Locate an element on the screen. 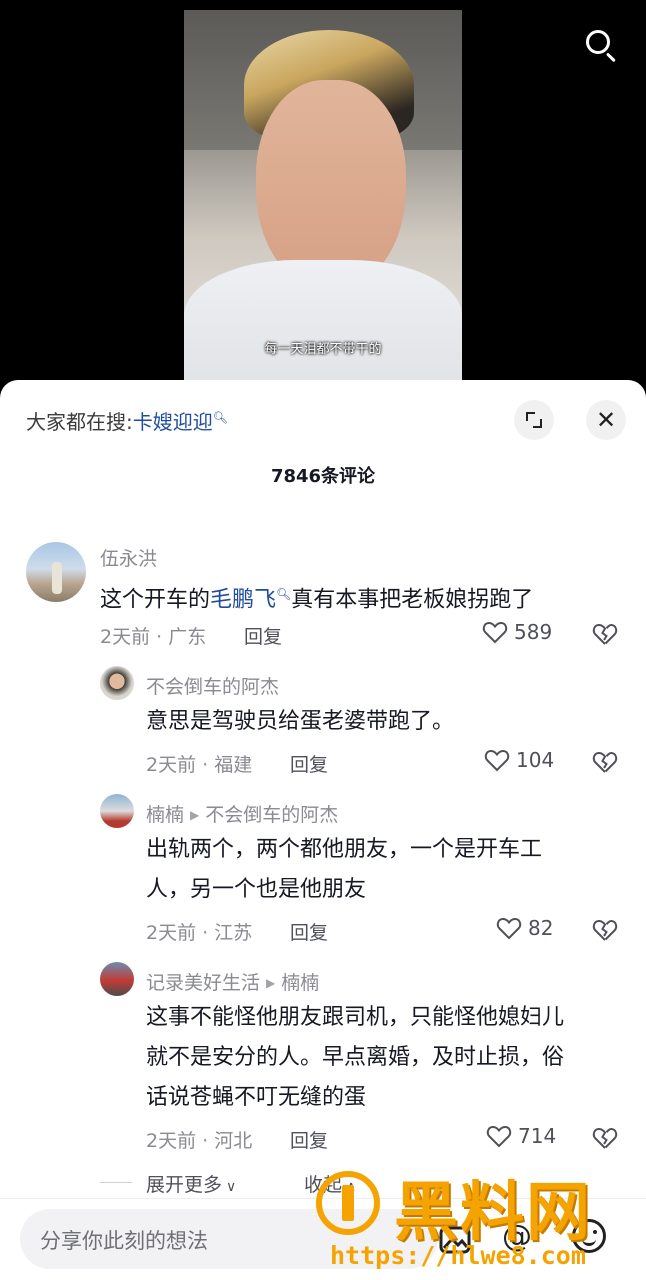  like-button: 82 is located at coordinates (524, 928).